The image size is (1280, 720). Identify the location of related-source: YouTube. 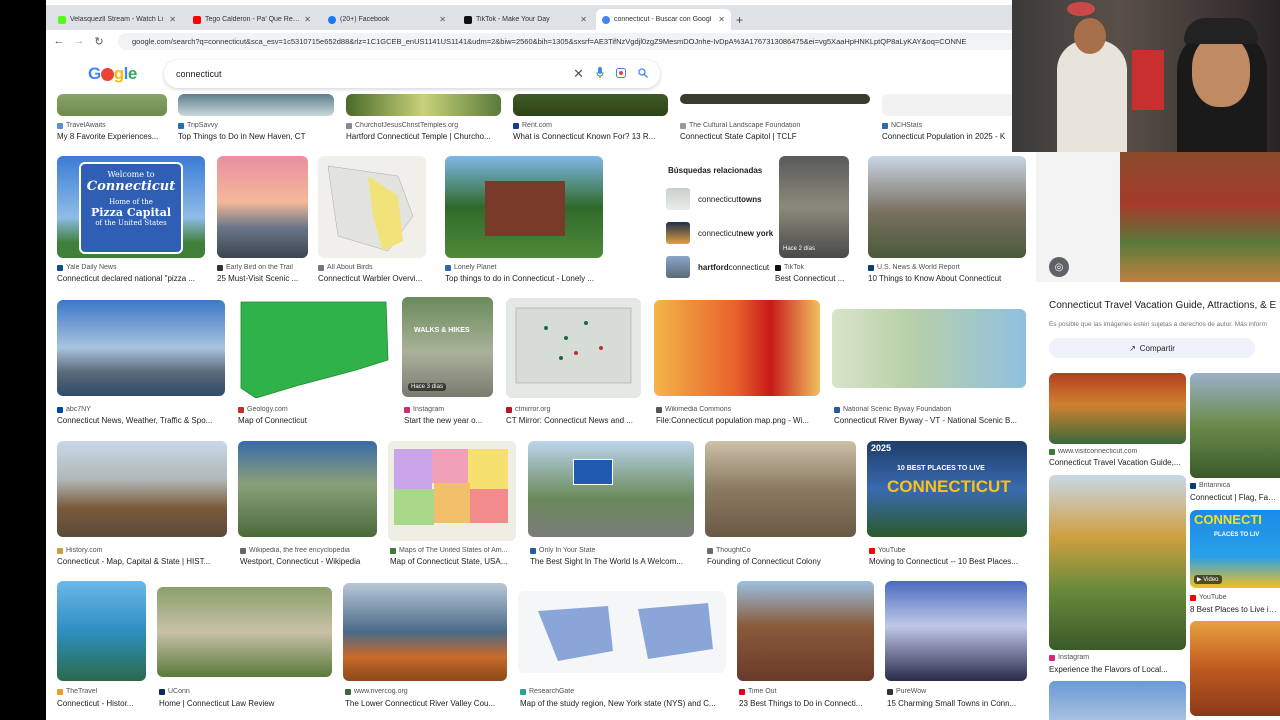
(1235, 597).